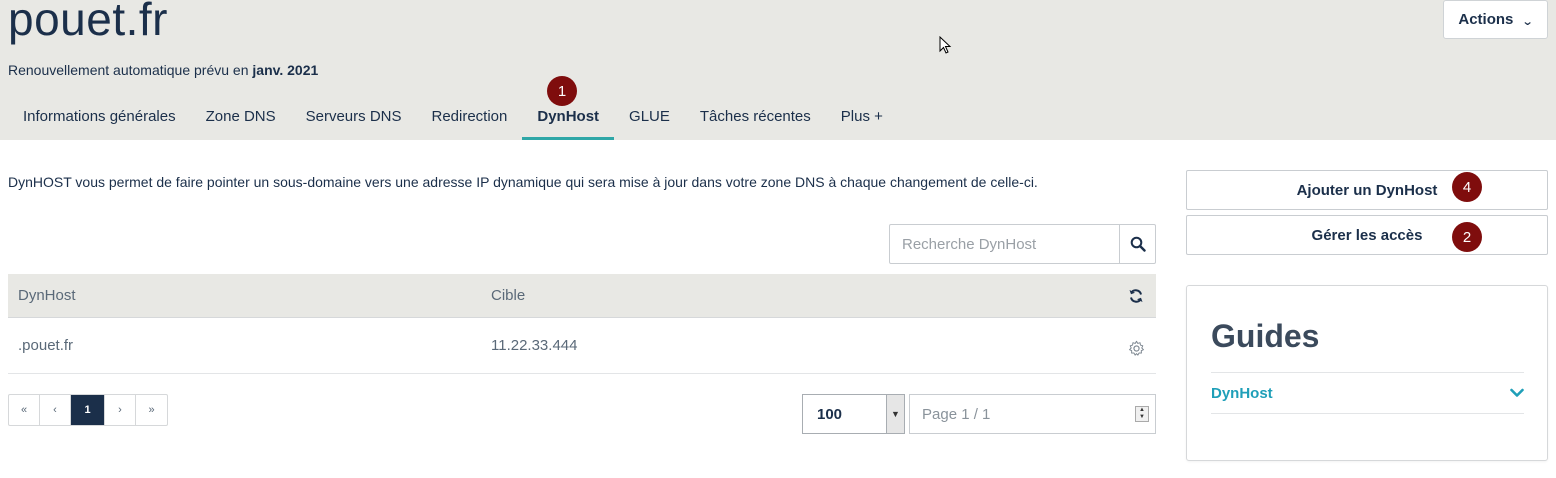 The width and height of the screenshot is (1556, 478). Describe the element at coordinates (1367, 235) in the screenshot. I see `manage-access-button: Gérer les accès` at that location.